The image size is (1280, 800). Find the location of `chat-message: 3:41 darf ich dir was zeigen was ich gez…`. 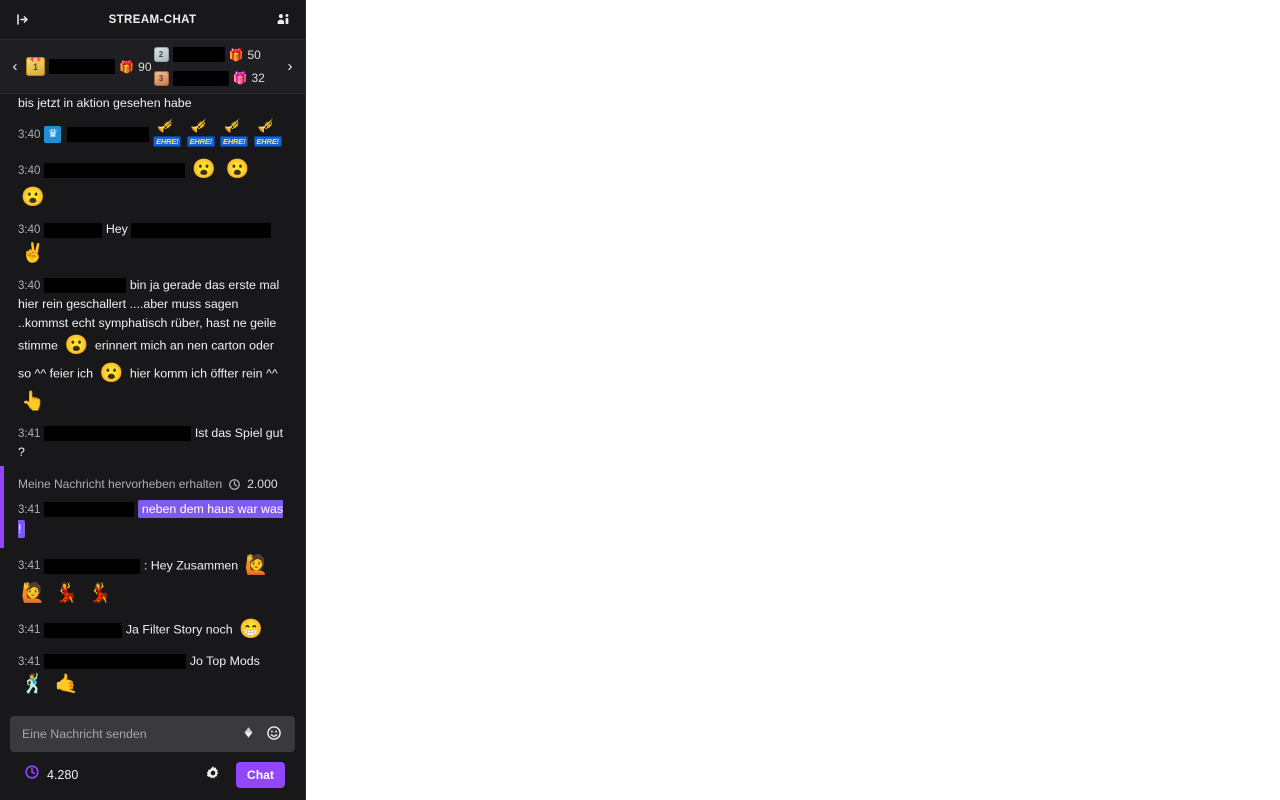

chat-message: 3:41 darf ich dir was zeigen was ich gez… is located at coordinates (152, 705).